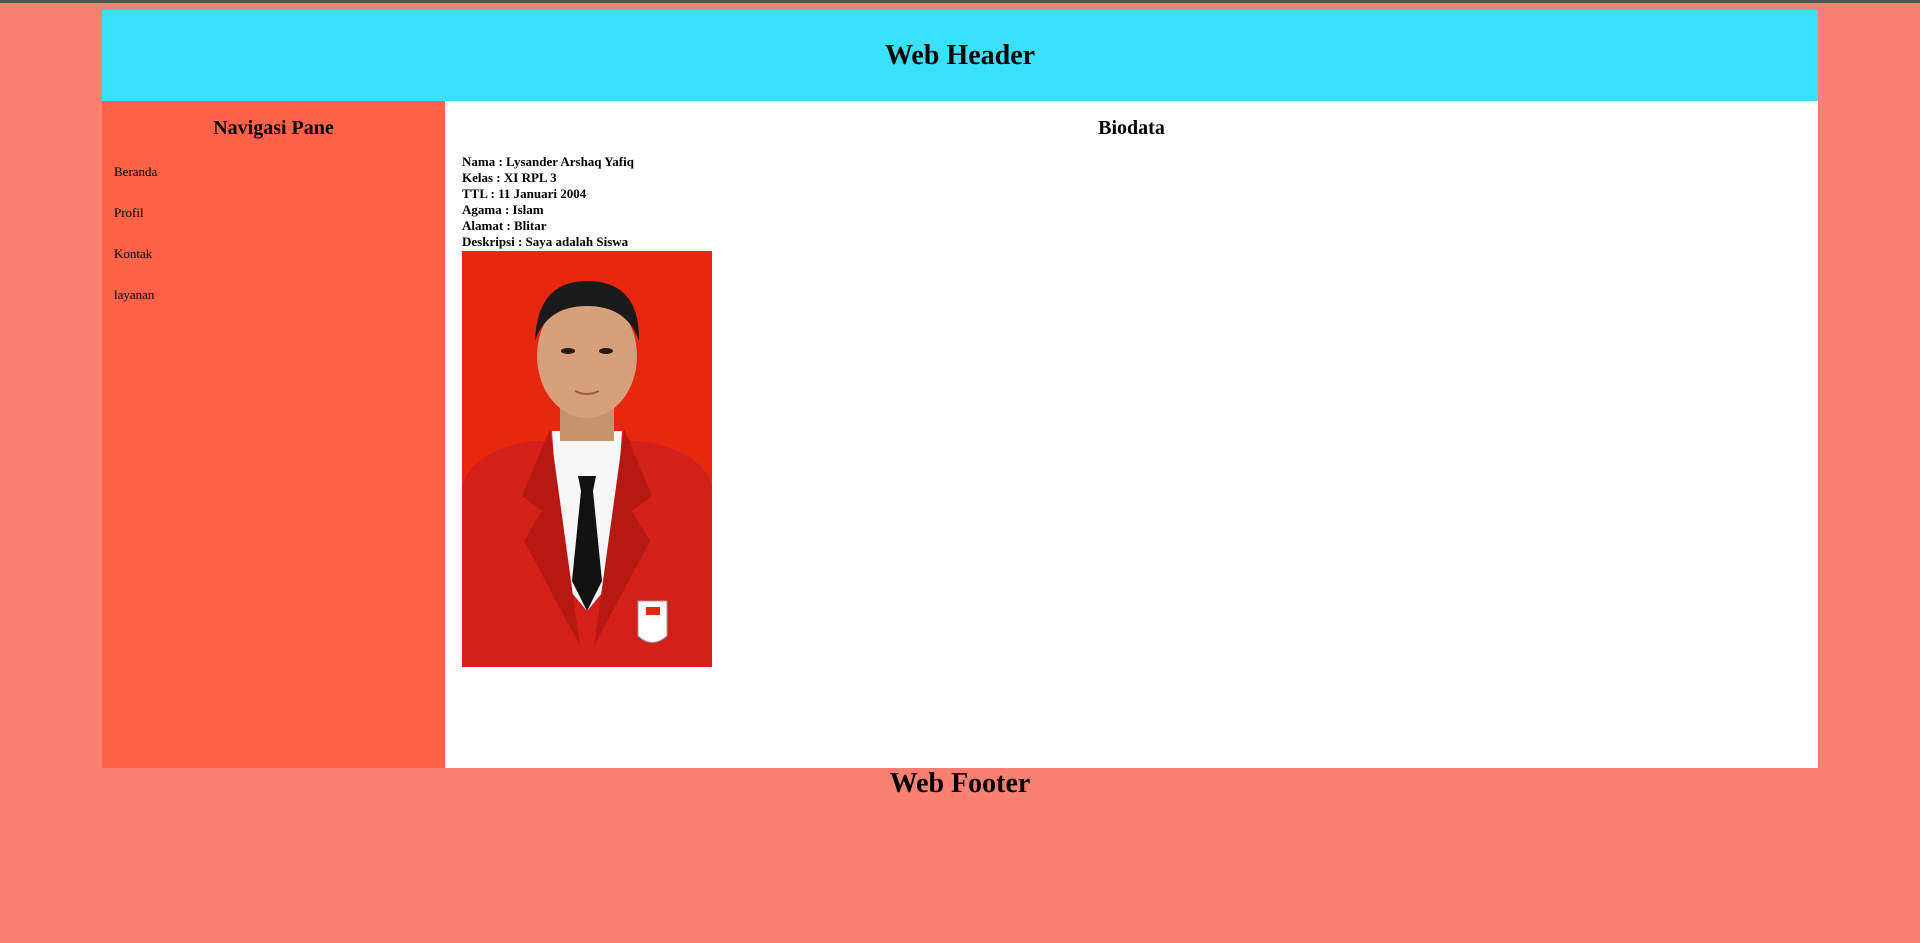 Image resolution: width=1920 pixels, height=943 pixels. I want to click on header-title: Web Header, so click(960, 55).